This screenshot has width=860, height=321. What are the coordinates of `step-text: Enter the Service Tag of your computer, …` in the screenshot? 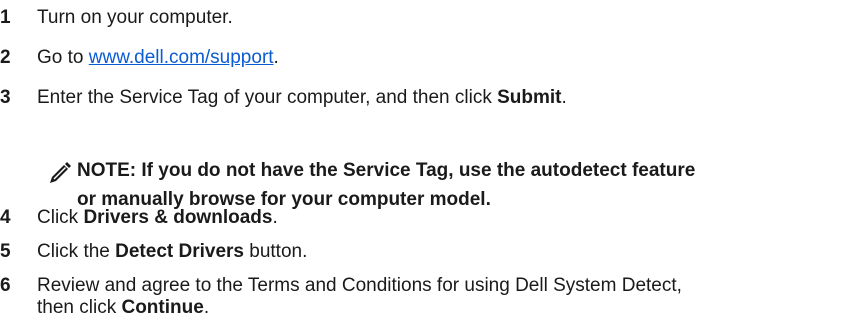 It's located at (302, 97).